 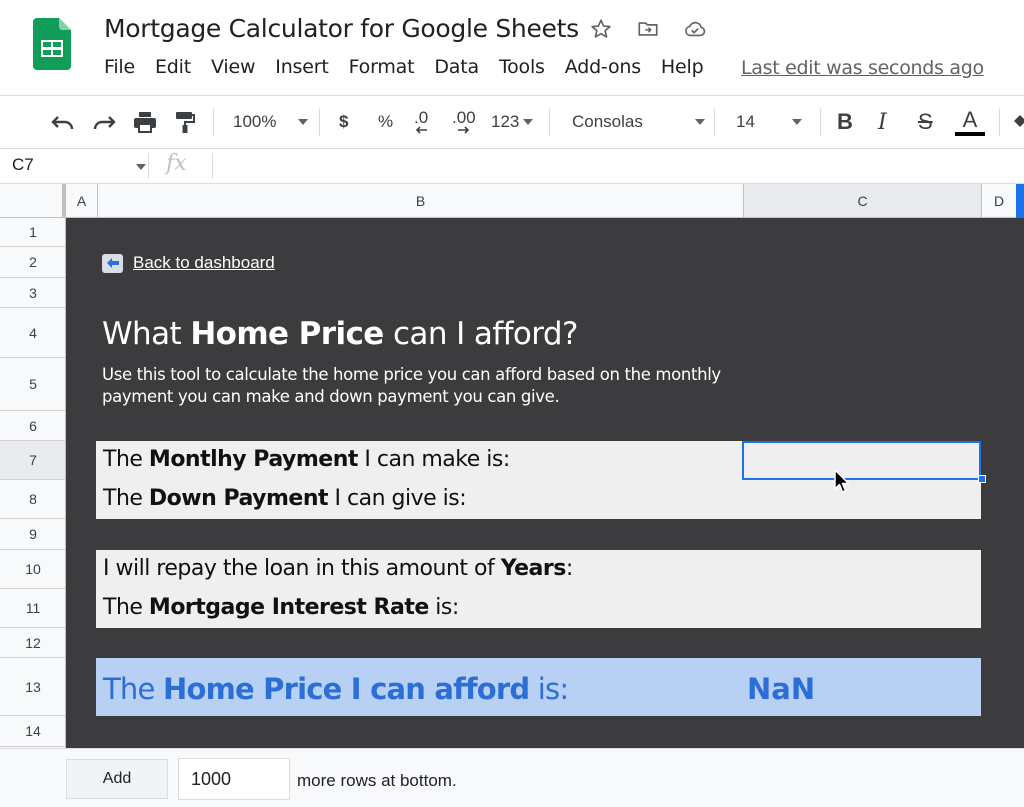 I want to click on label-post: I can give is:, so click(x=397, y=498).